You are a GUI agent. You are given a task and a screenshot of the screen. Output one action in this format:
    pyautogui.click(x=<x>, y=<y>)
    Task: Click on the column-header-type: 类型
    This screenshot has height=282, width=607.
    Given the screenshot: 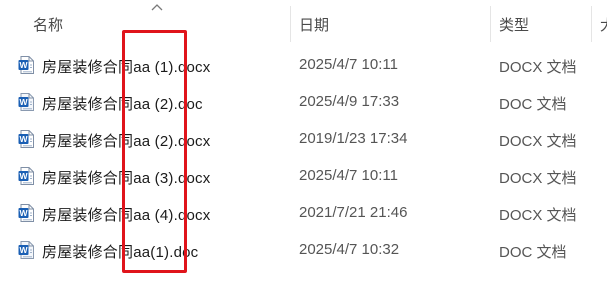 What is the action you would take?
    pyautogui.click(x=514, y=24)
    